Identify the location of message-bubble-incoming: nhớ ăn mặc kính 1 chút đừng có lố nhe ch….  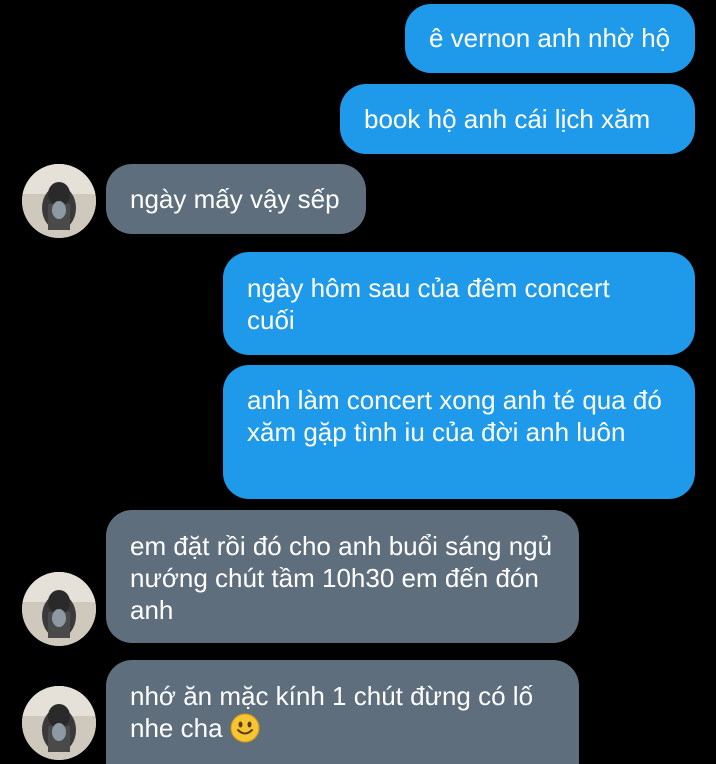
(342, 712).